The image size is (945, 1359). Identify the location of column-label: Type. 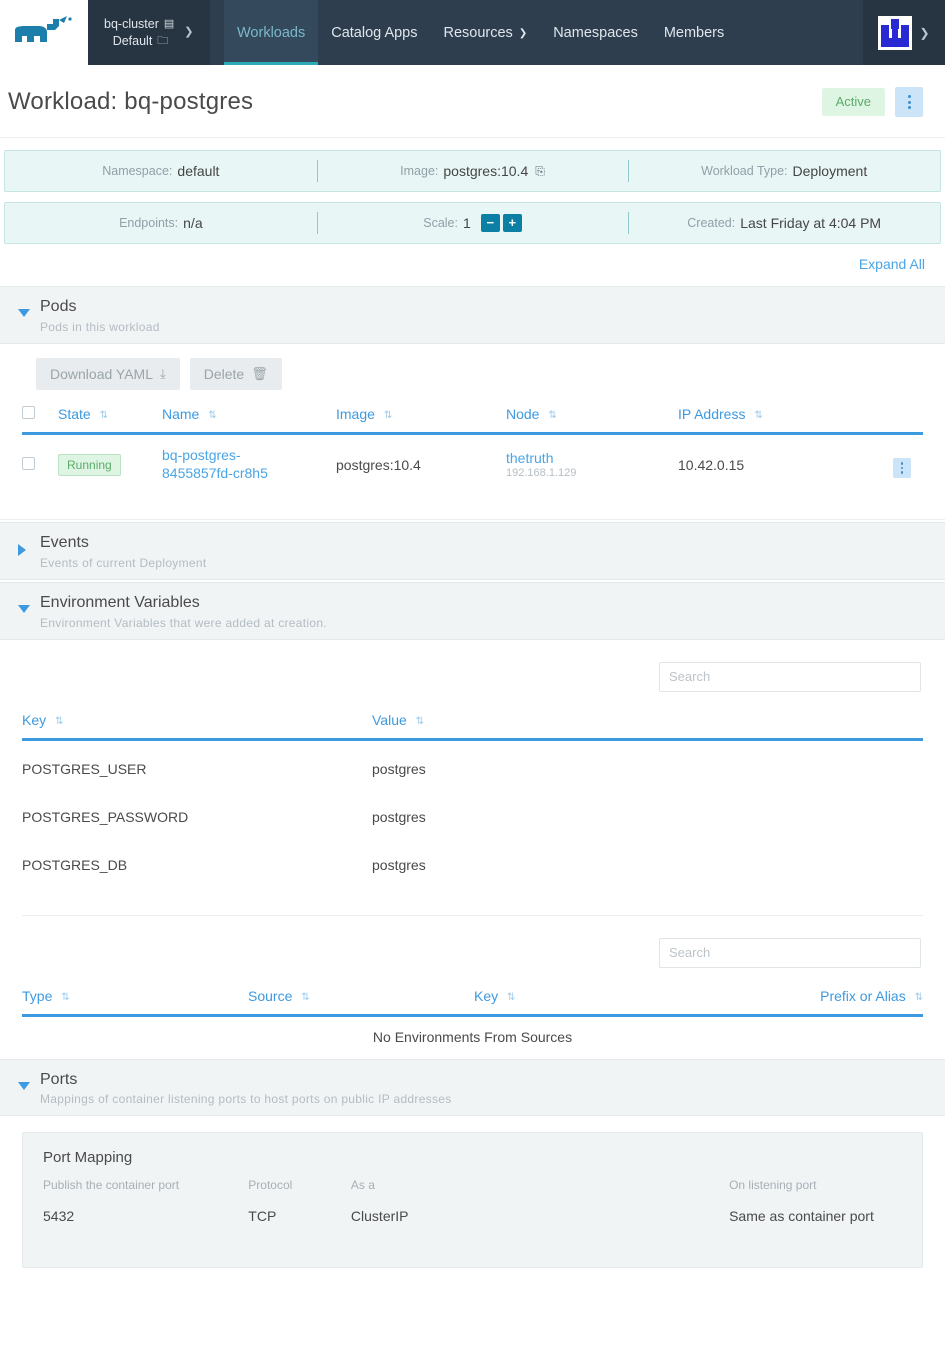
(37, 995).